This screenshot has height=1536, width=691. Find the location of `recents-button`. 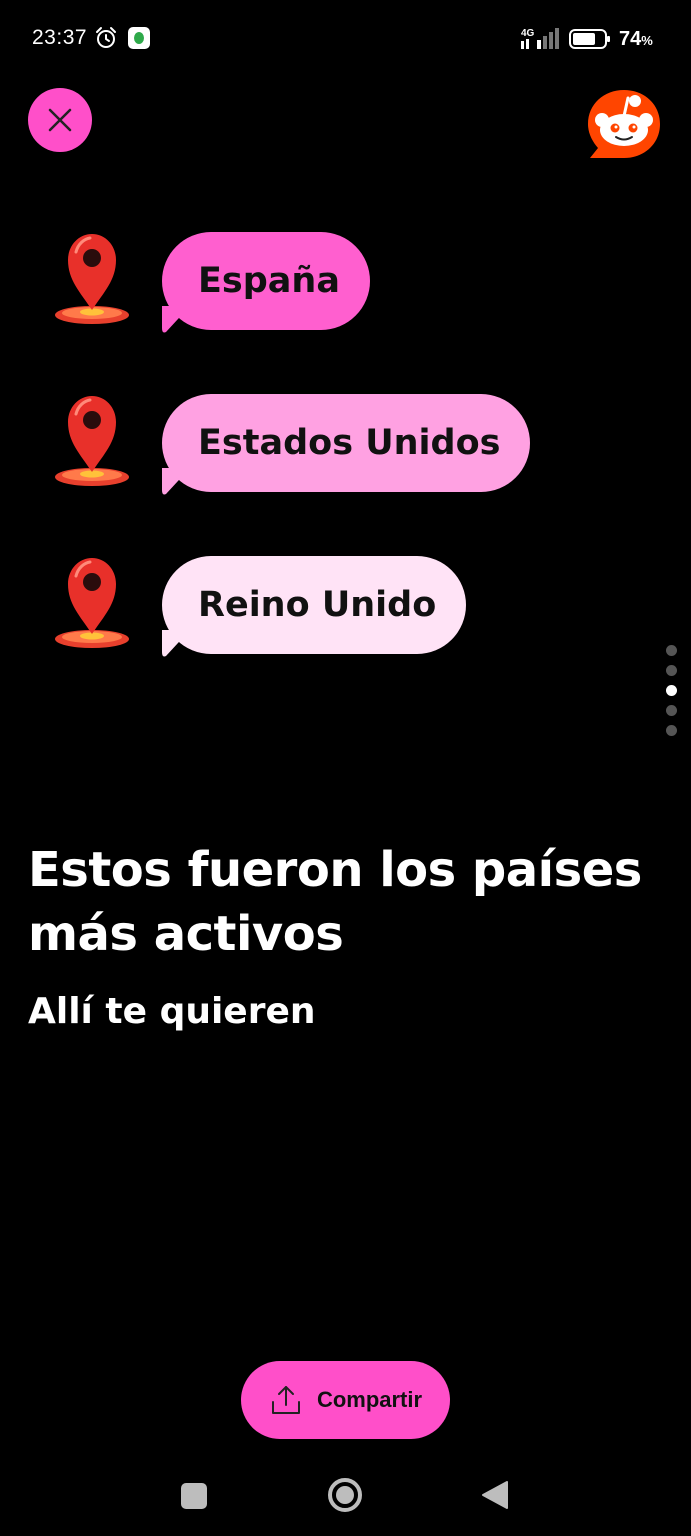

recents-button is located at coordinates (194, 1496).